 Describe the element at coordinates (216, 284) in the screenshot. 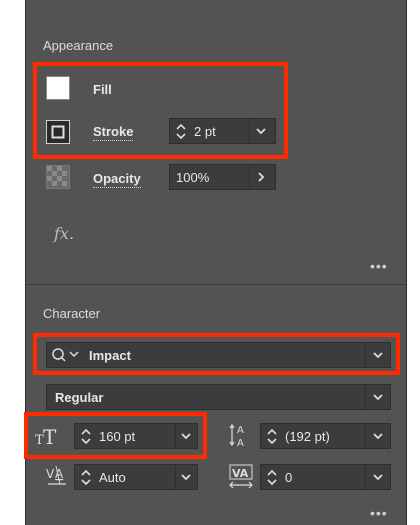

I see `section-divider` at that location.